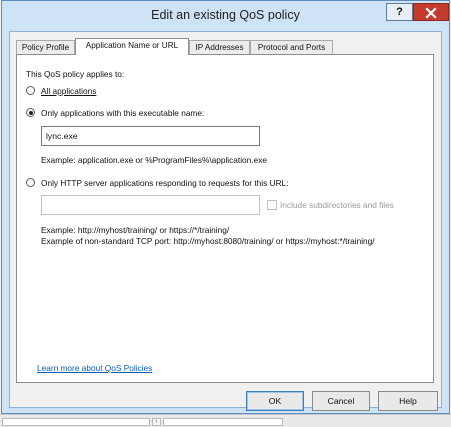 Image resolution: width=451 pixels, height=427 pixels. What do you see at coordinates (291, 47) in the screenshot?
I see `tab-protocol-and-ports: Protocol and Ports` at bounding box center [291, 47].